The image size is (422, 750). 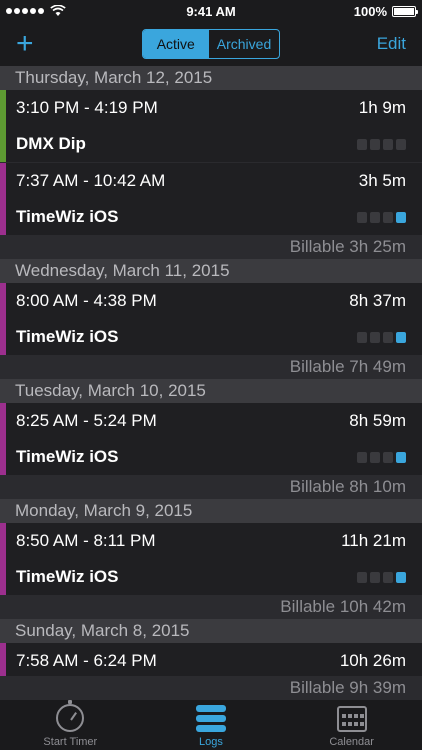 I want to click on day-billable-total: Billable 10h 42m, so click(x=211, y=607).